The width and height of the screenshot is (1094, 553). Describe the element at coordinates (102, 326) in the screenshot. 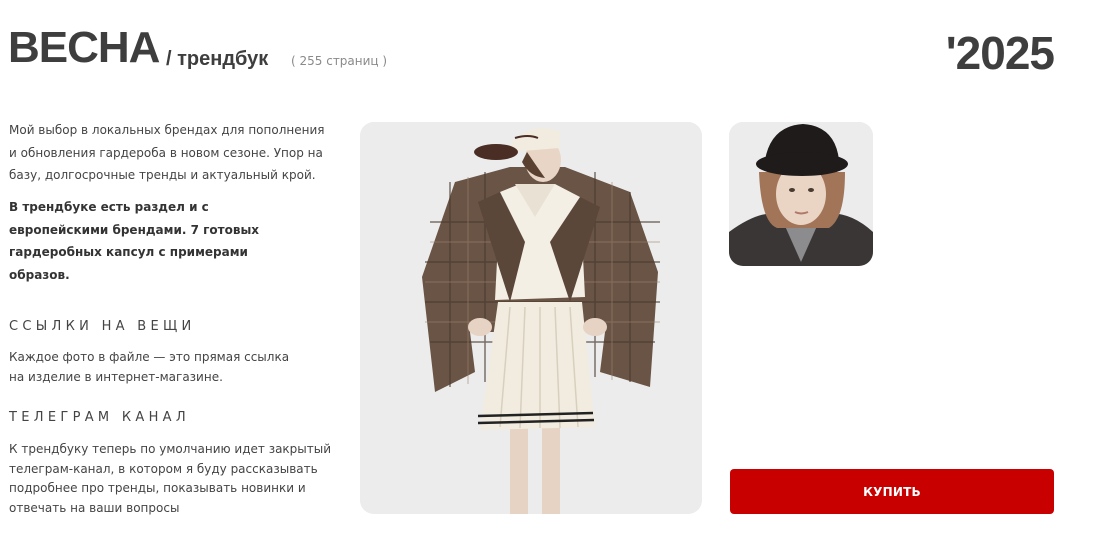

I see `links-heading: ССЫЛКИ НА ВЕЩИ` at that location.